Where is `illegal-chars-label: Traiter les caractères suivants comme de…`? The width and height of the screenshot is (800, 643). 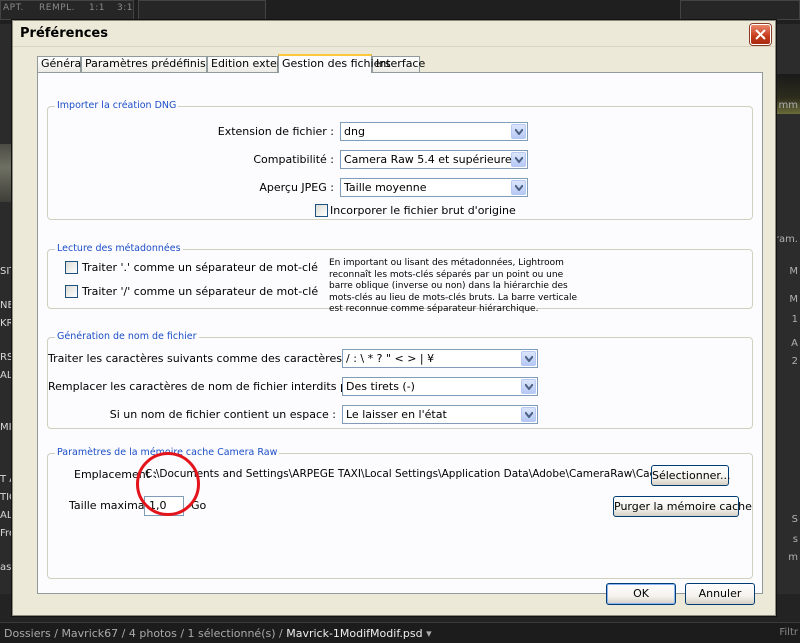 illegal-chars-label: Traiter les caractères suivants comme de… is located at coordinates (223, 358).